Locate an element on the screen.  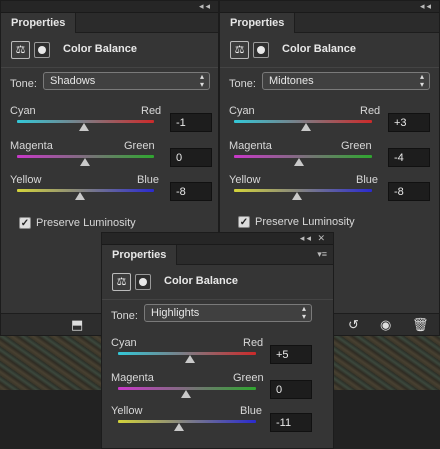
tone-select: Midtones ▴ ▾ is located at coordinates (346, 81).